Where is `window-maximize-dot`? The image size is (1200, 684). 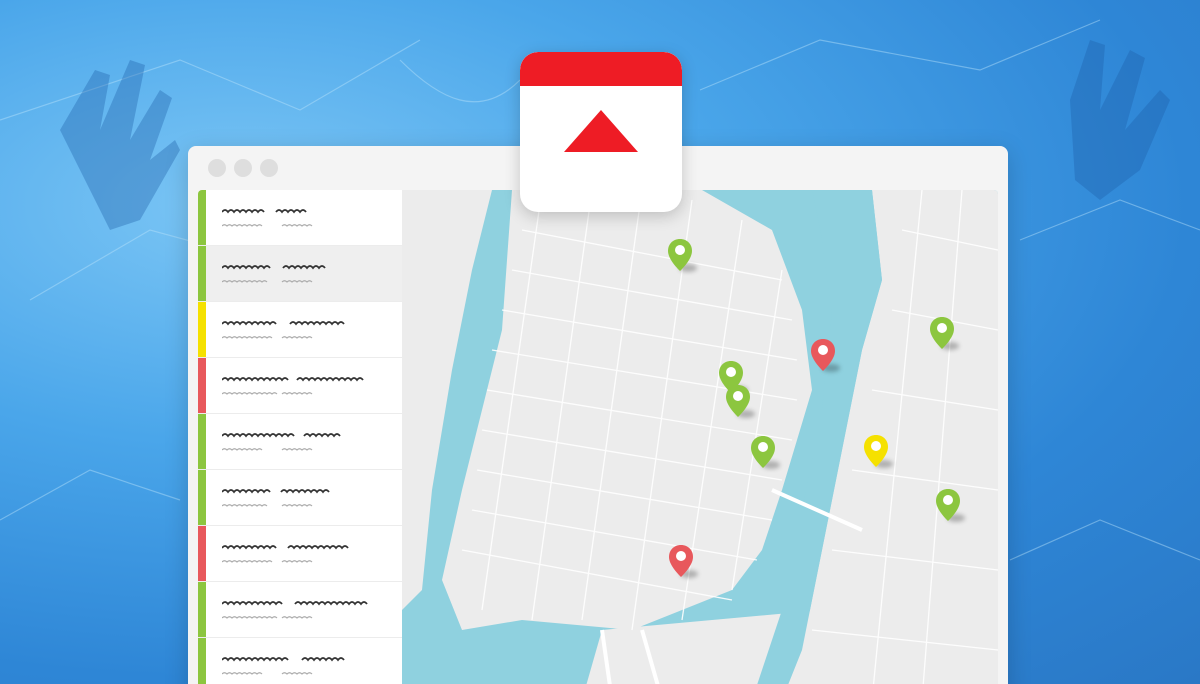
window-maximize-dot is located at coordinates (269, 168).